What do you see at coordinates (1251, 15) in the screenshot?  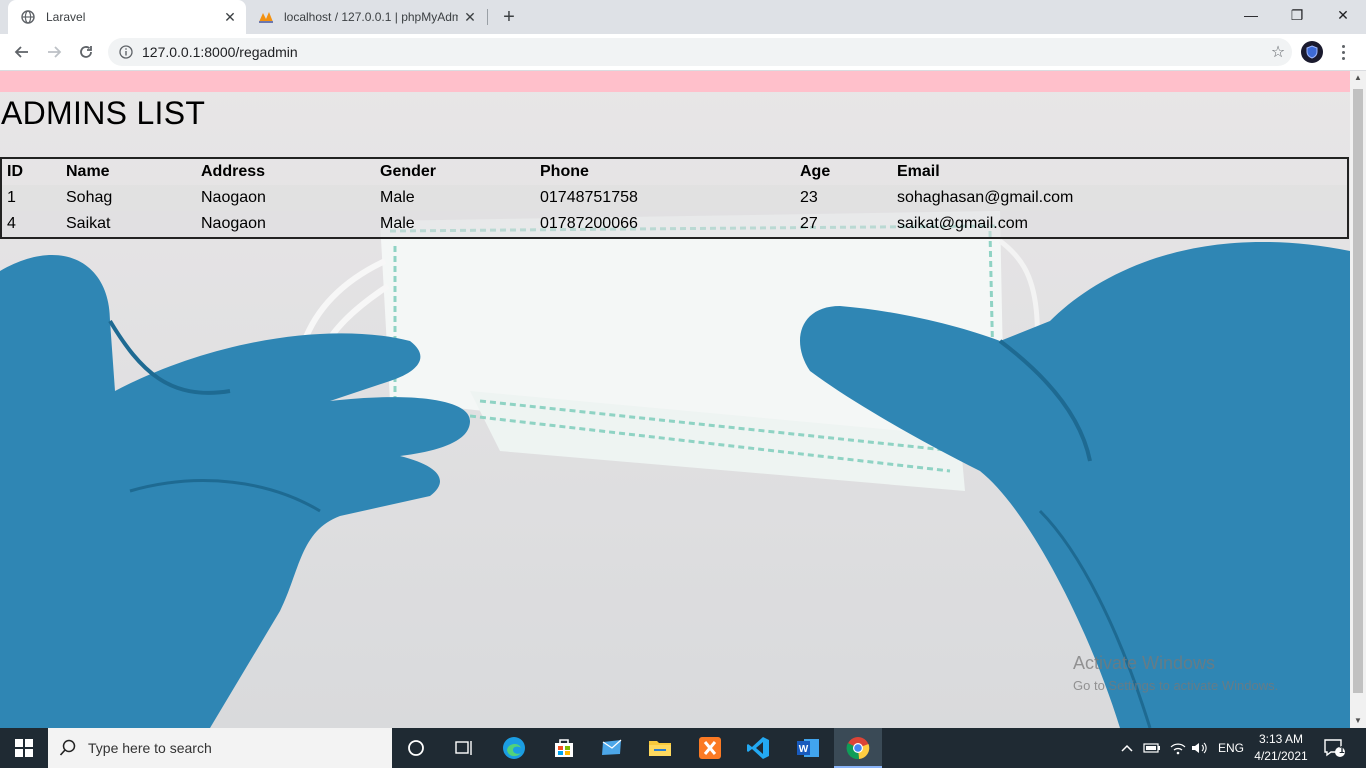 I see `minimize-button: —` at bounding box center [1251, 15].